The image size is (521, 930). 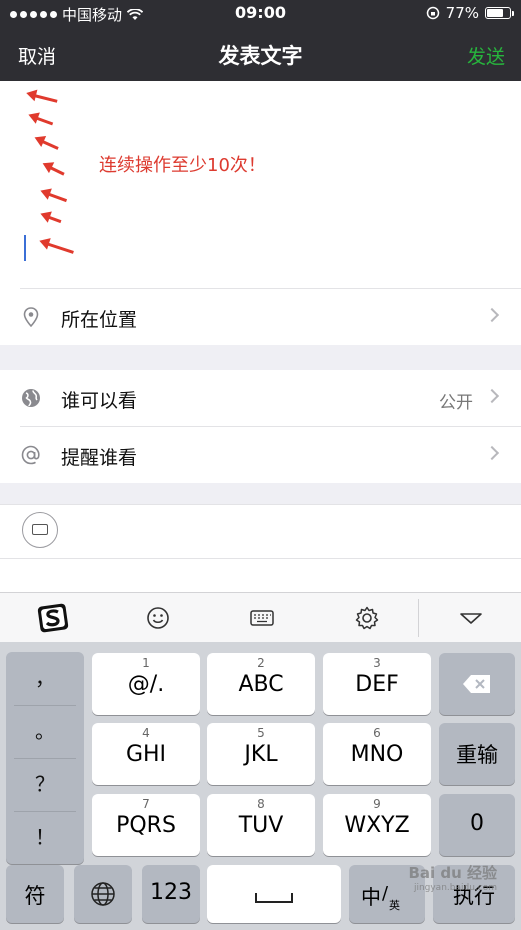 I want to click on location-label: 所在位置, so click(x=99, y=320).